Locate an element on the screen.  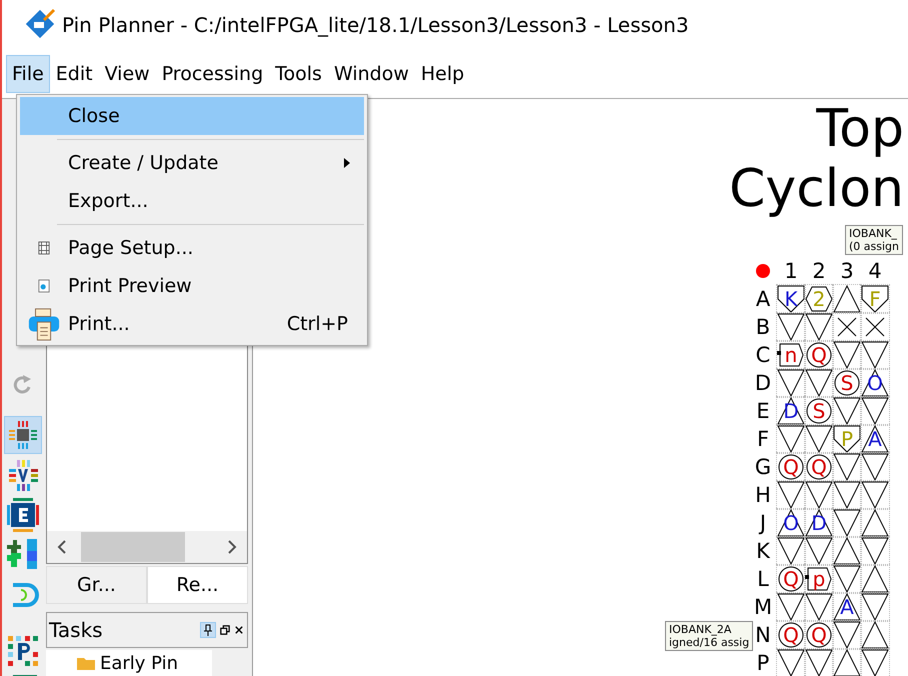
row-letter: E is located at coordinates (763, 411).